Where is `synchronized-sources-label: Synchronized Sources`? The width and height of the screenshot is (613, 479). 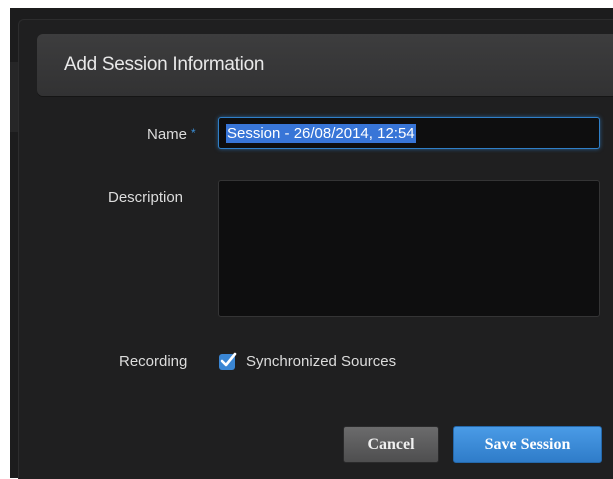
synchronized-sources-label: Synchronized Sources is located at coordinates (321, 361).